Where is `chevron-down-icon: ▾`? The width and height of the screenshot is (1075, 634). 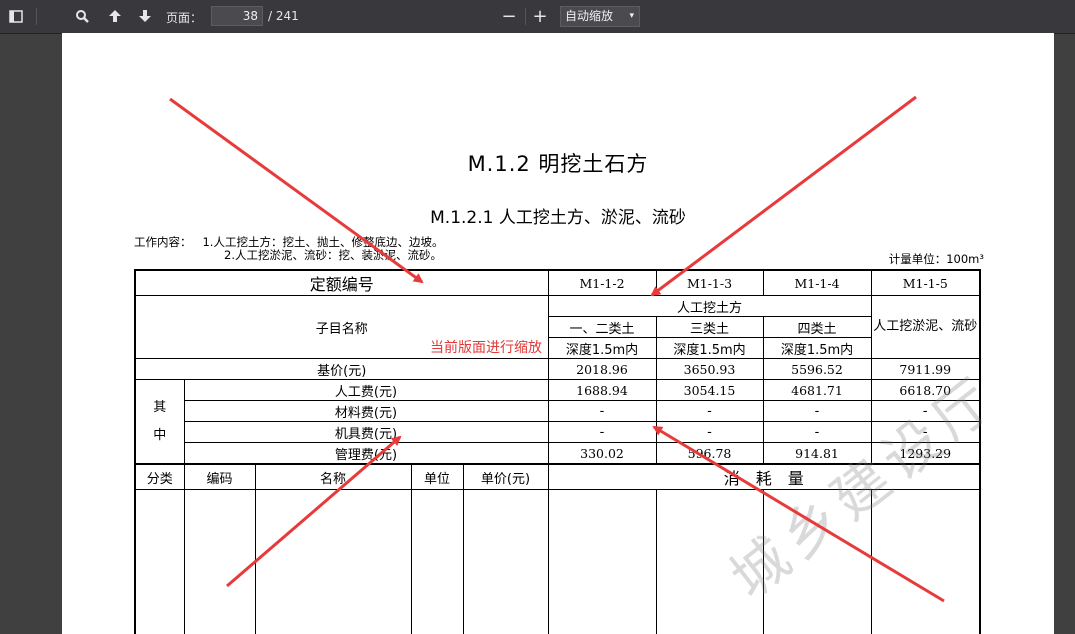 chevron-down-icon: ▾ is located at coordinates (631, 16).